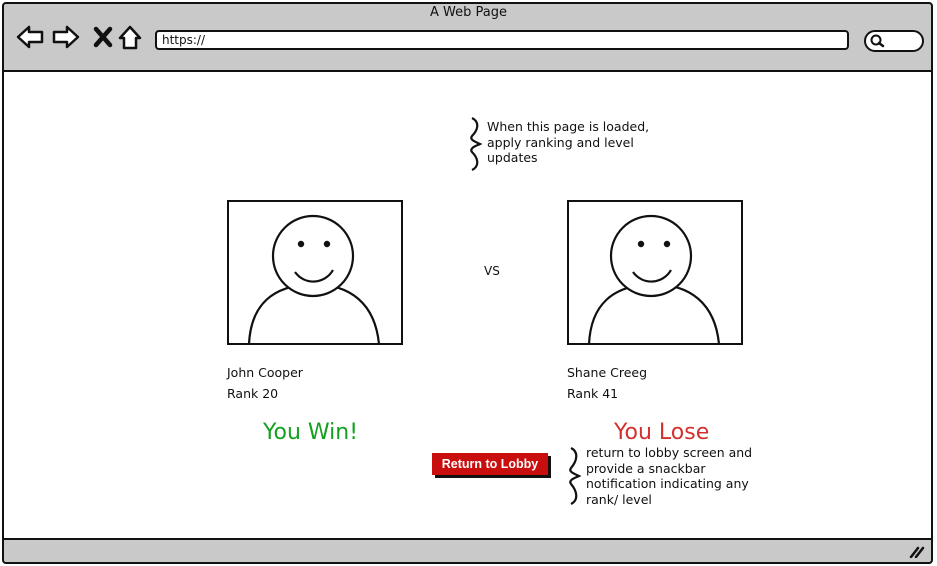 The image size is (937, 566). What do you see at coordinates (646, 468) in the screenshot?
I see `note-line: provide a snackbar` at bounding box center [646, 468].